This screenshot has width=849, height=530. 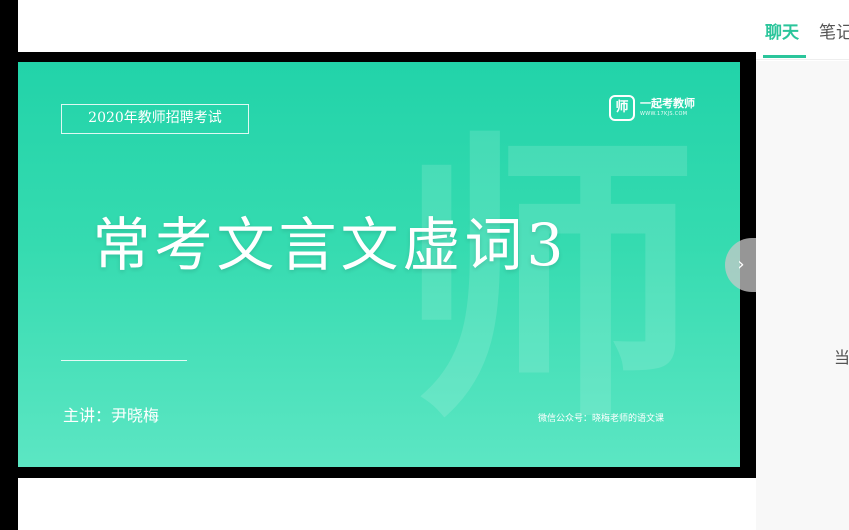 What do you see at coordinates (387, 26) in the screenshot?
I see `player-top-bar` at bounding box center [387, 26].